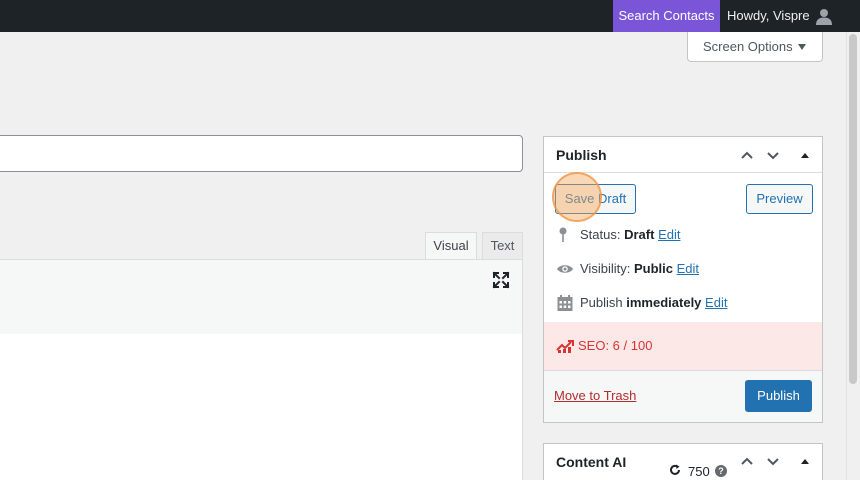 This screenshot has width=860, height=480. Describe the element at coordinates (563, 234) in the screenshot. I see `pin-icon` at that location.